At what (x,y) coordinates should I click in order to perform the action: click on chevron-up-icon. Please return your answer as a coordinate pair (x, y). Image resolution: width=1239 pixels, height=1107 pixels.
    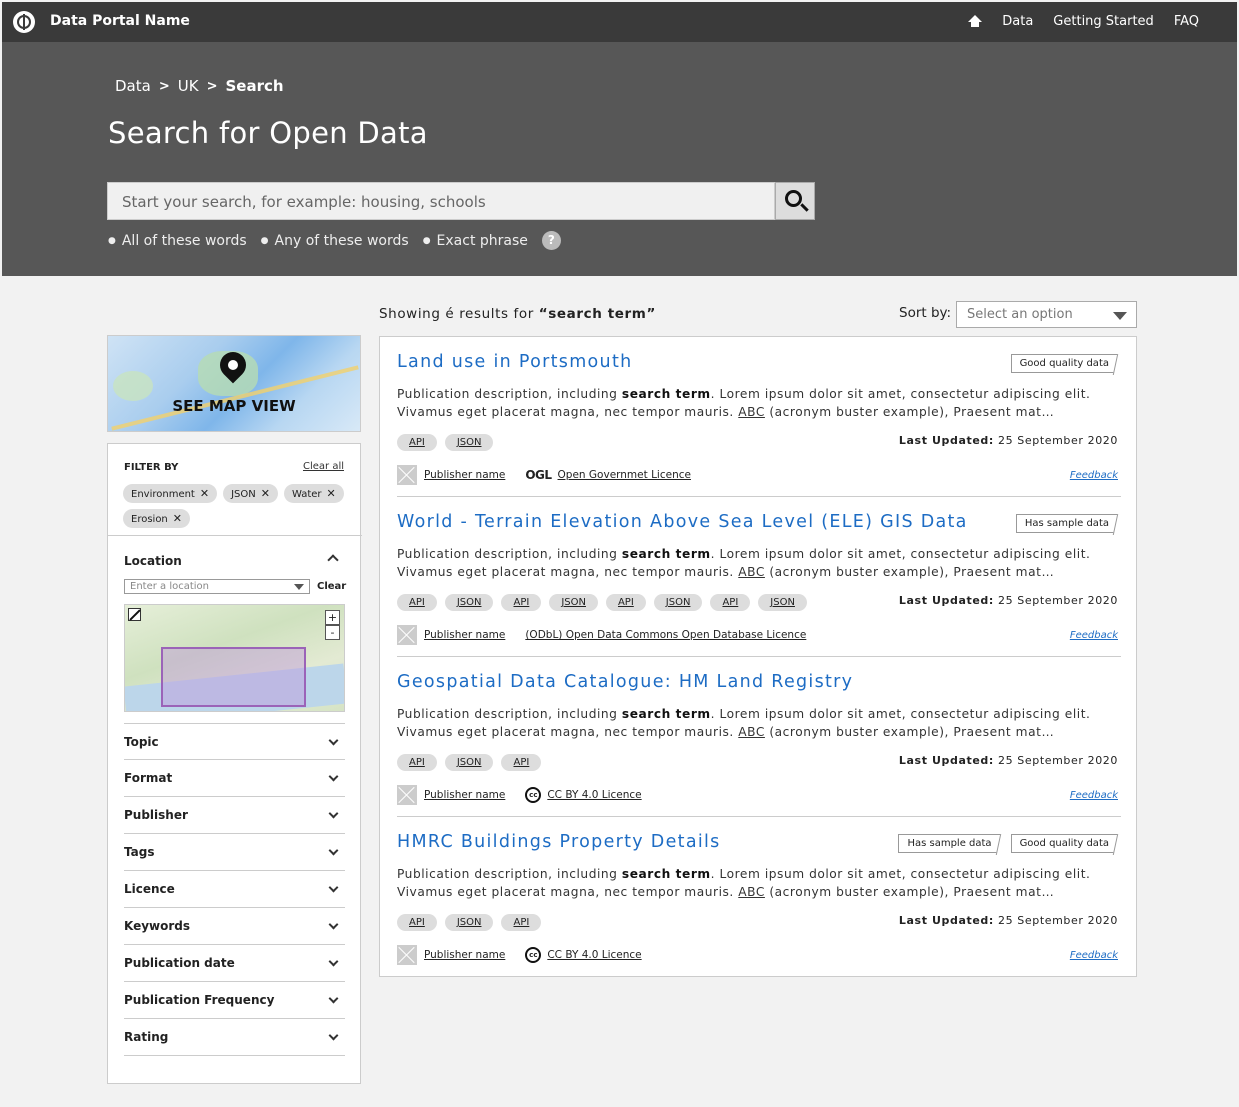
    Looking at the image, I should click on (333, 560).